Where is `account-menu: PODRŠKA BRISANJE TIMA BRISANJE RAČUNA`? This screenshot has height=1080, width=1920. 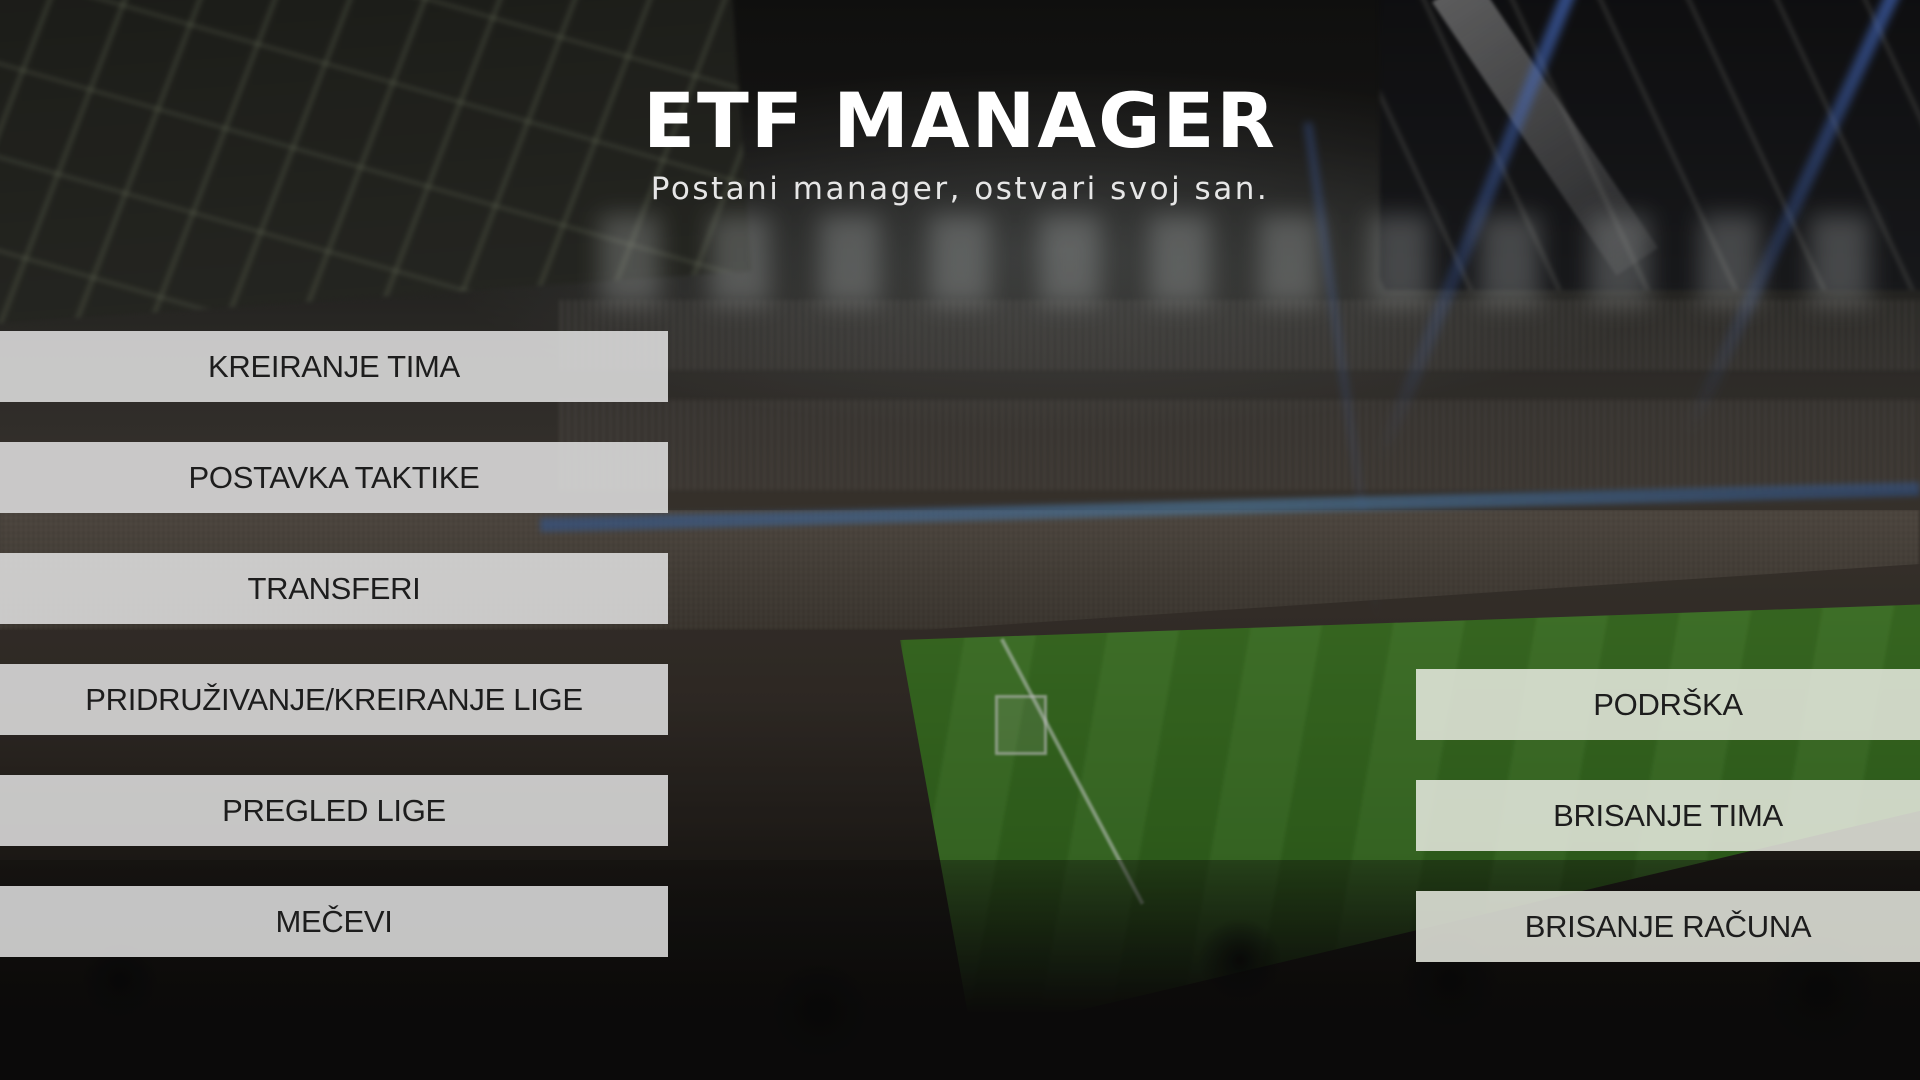
account-menu: PODRŠKA BRISANJE TIMA BRISANJE RAČUNA is located at coordinates (1668, 835).